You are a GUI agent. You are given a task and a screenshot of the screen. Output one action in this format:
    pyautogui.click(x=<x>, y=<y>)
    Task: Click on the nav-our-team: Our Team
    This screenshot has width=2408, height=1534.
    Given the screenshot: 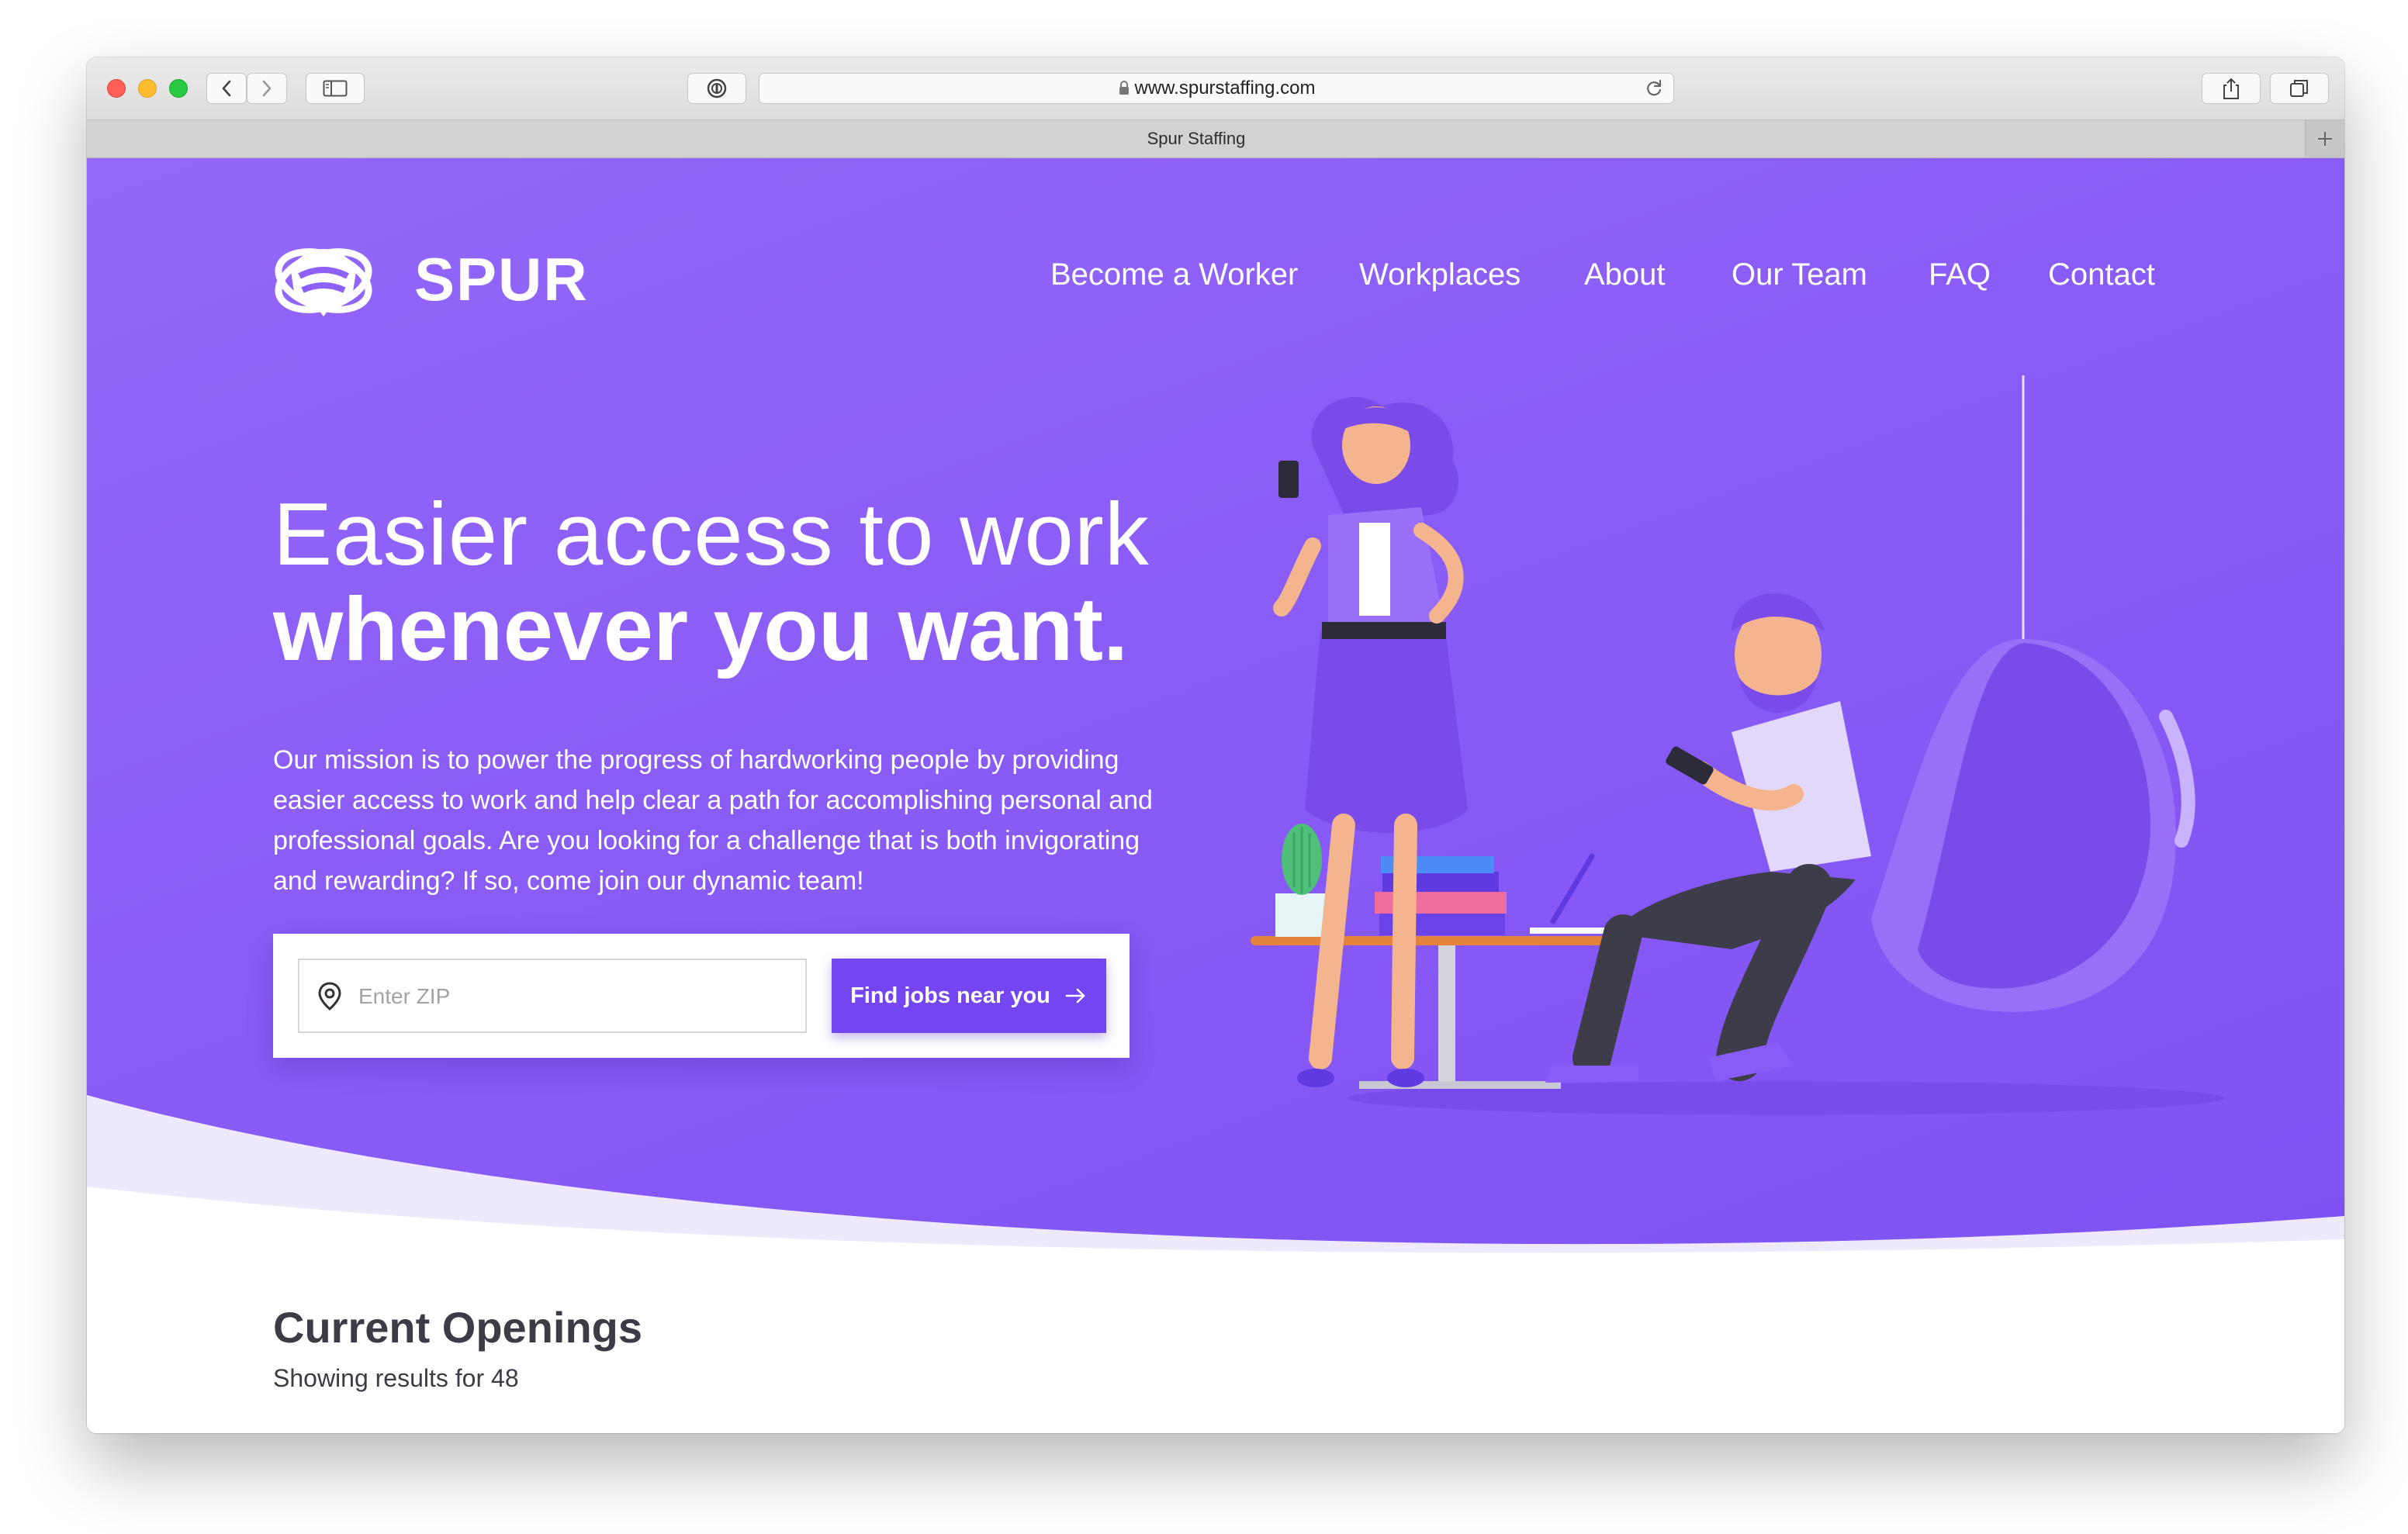 What is the action you would take?
    pyautogui.click(x=1799, y=274)
    